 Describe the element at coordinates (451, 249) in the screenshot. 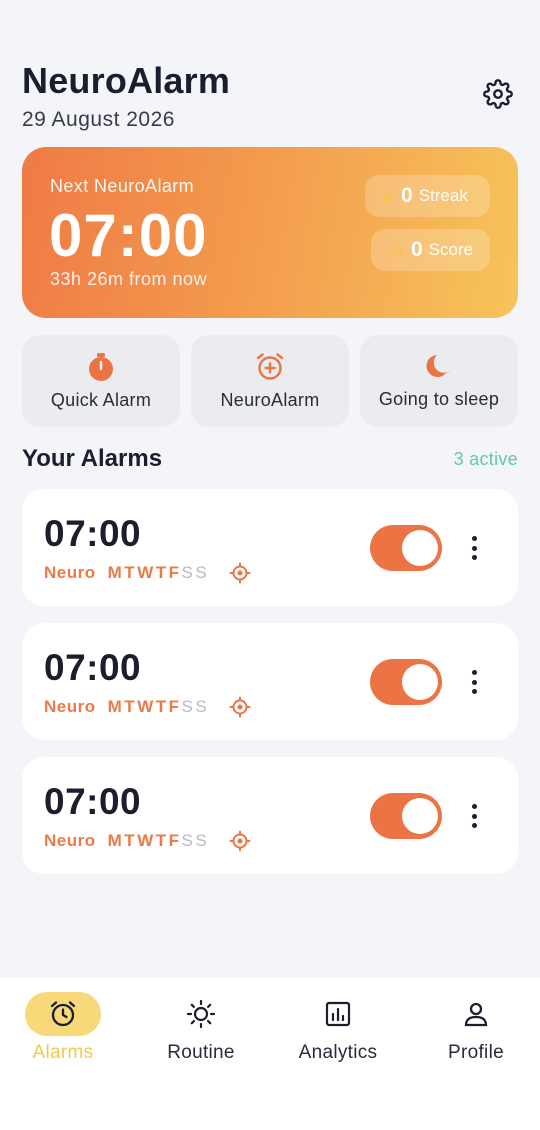

I see `score-label: Score` at that location.